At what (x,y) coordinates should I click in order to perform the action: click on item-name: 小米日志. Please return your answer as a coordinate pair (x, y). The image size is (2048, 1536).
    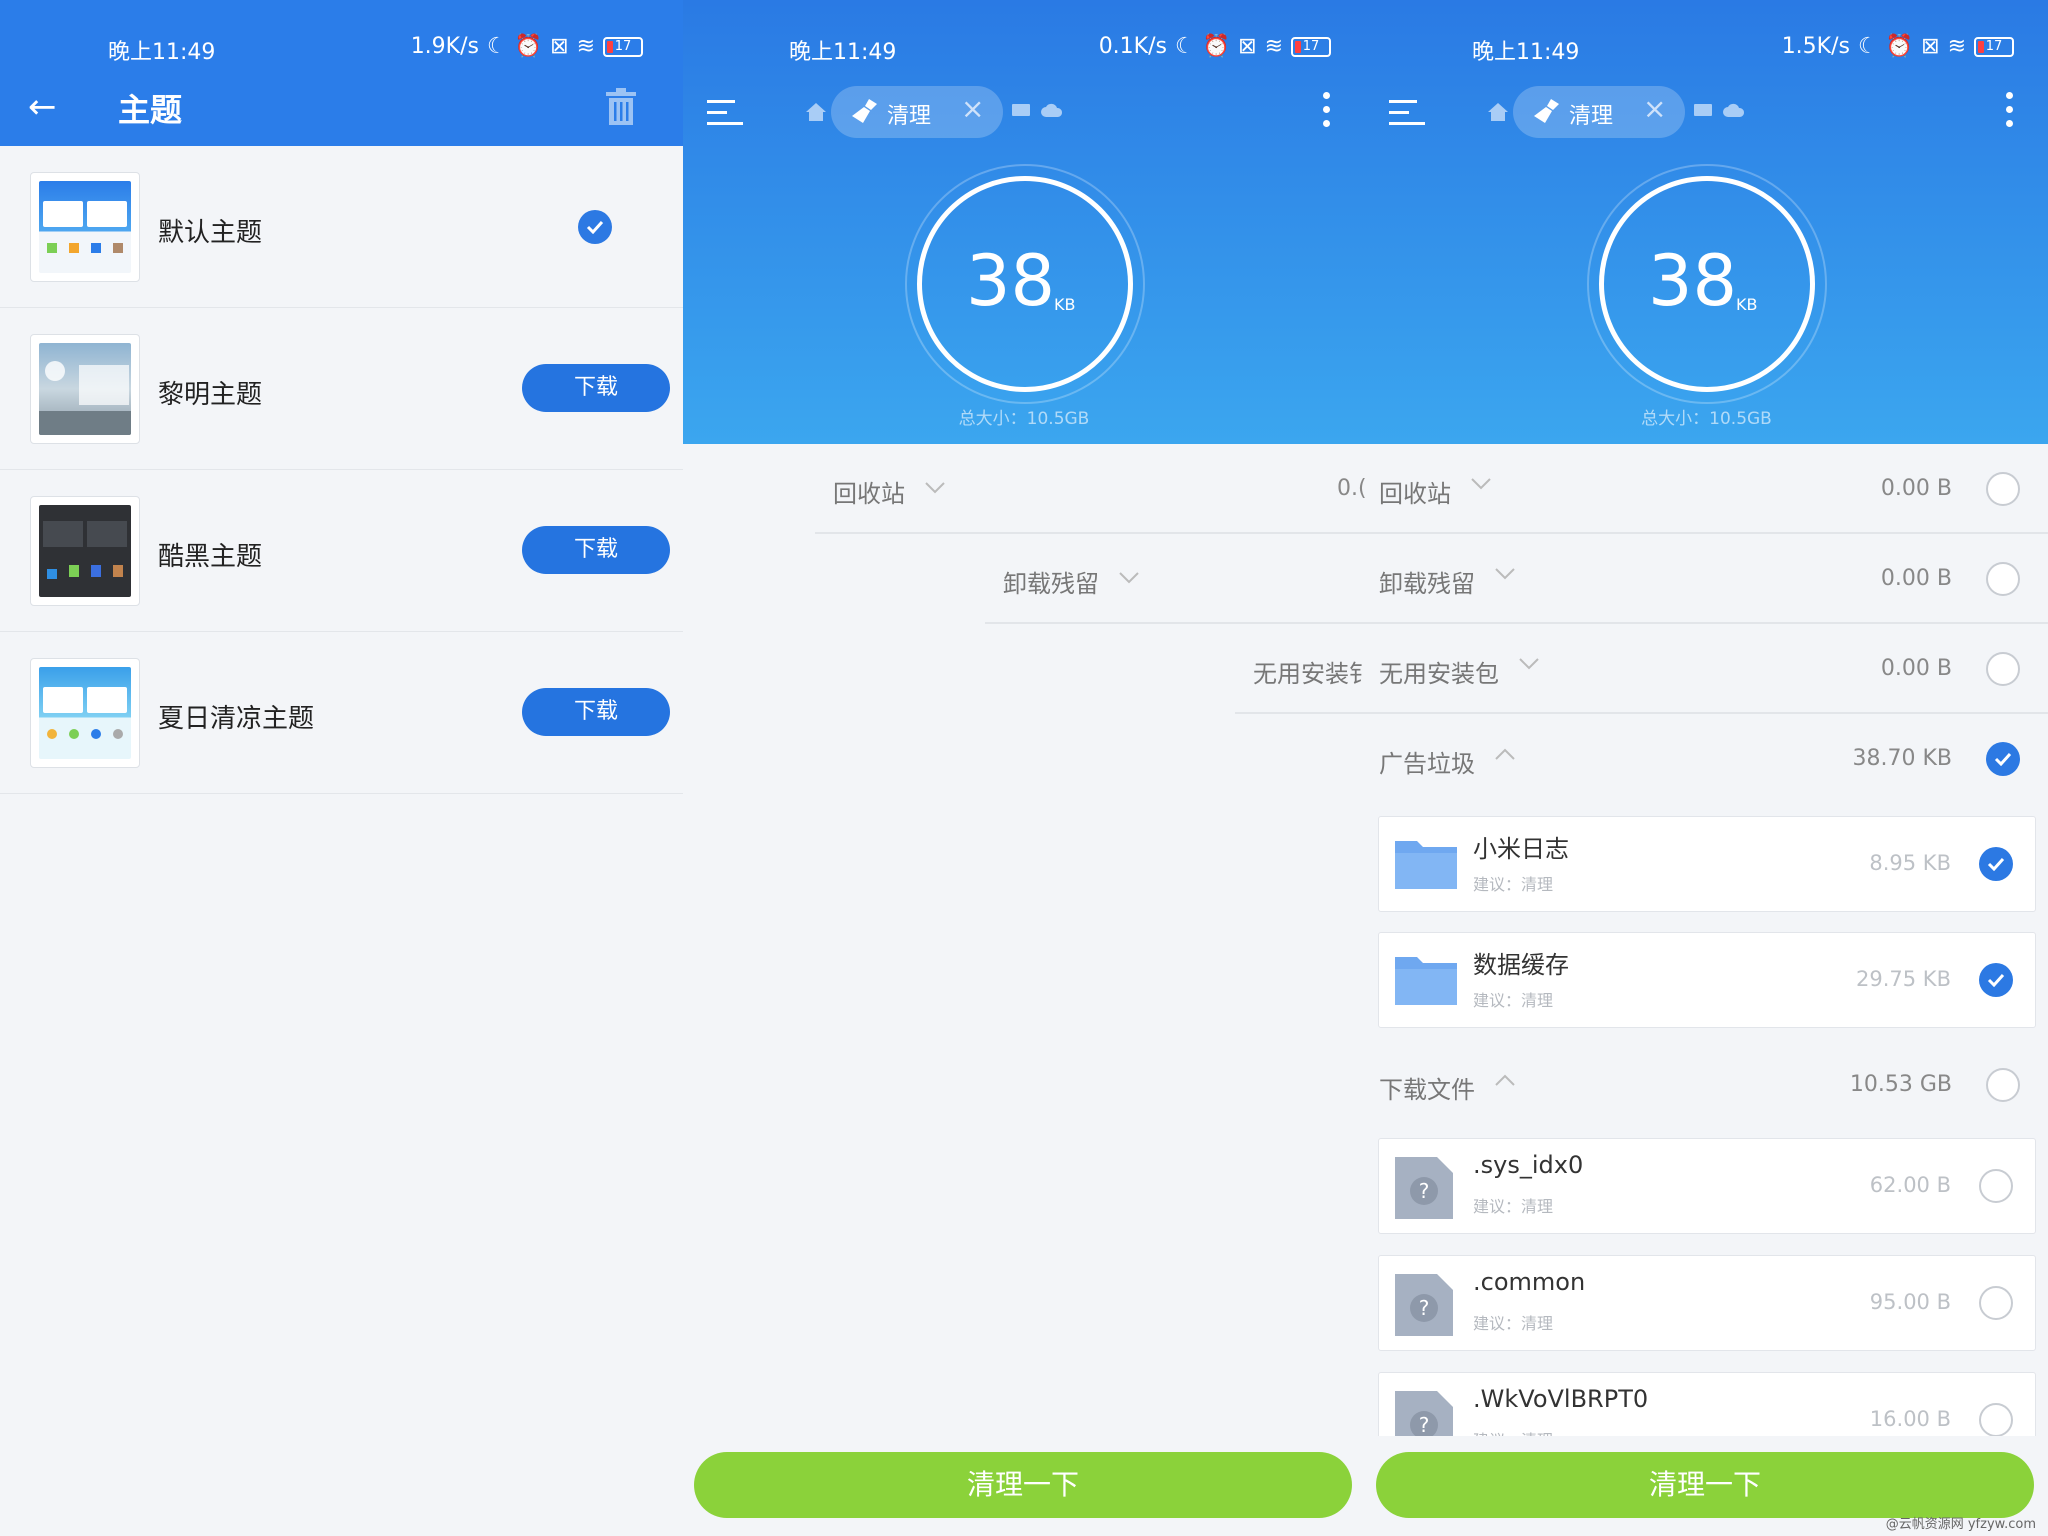
    Looking at the image, I should click on (1521, 849).